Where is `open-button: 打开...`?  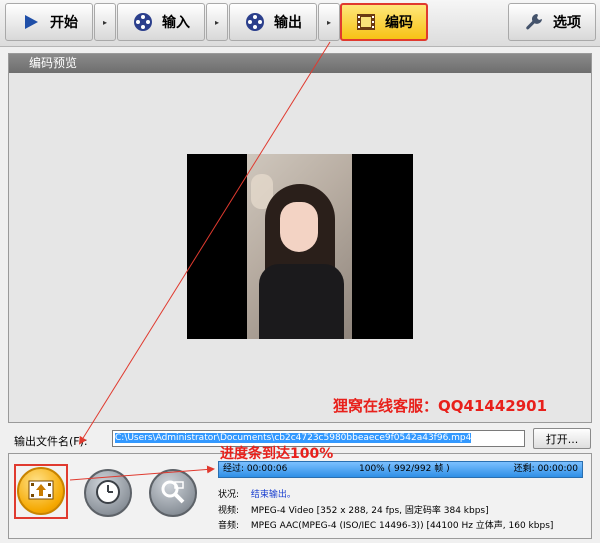
open-button: 打开... is located at coordinates (562, 438).